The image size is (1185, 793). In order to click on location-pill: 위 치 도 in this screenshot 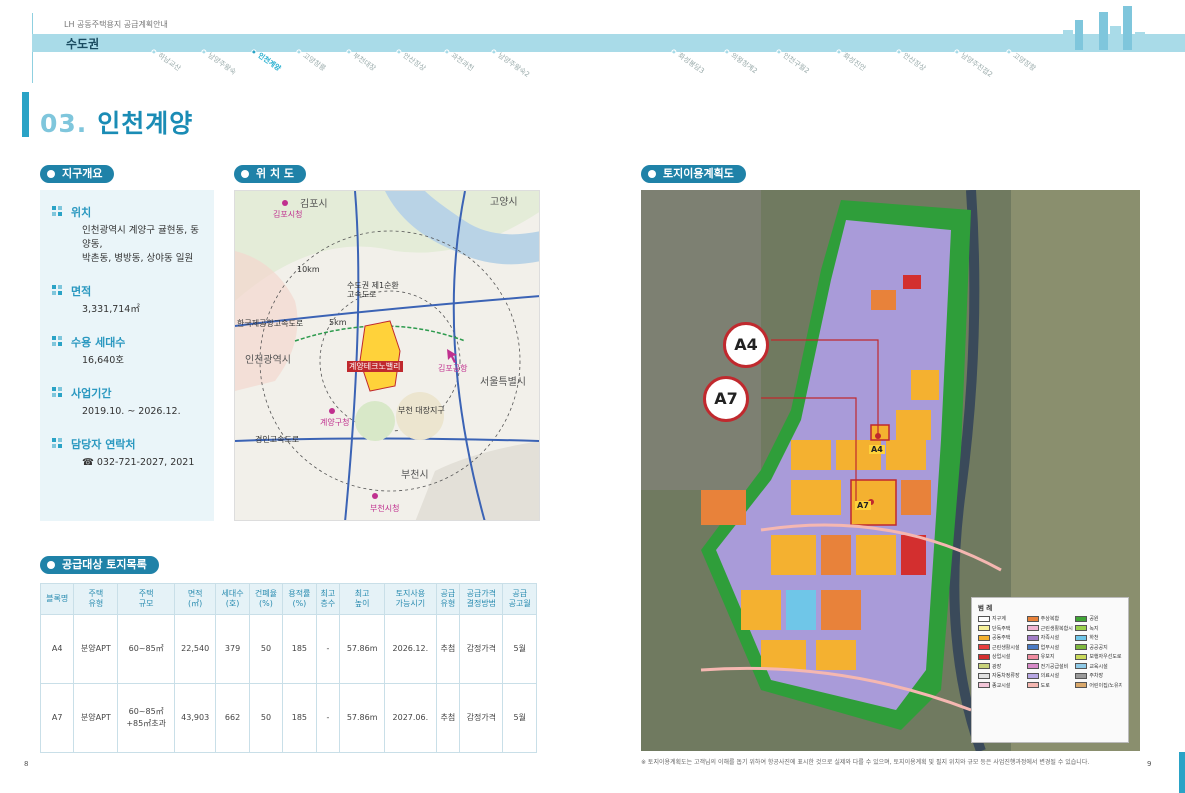, I will do `click(270, 174)`.